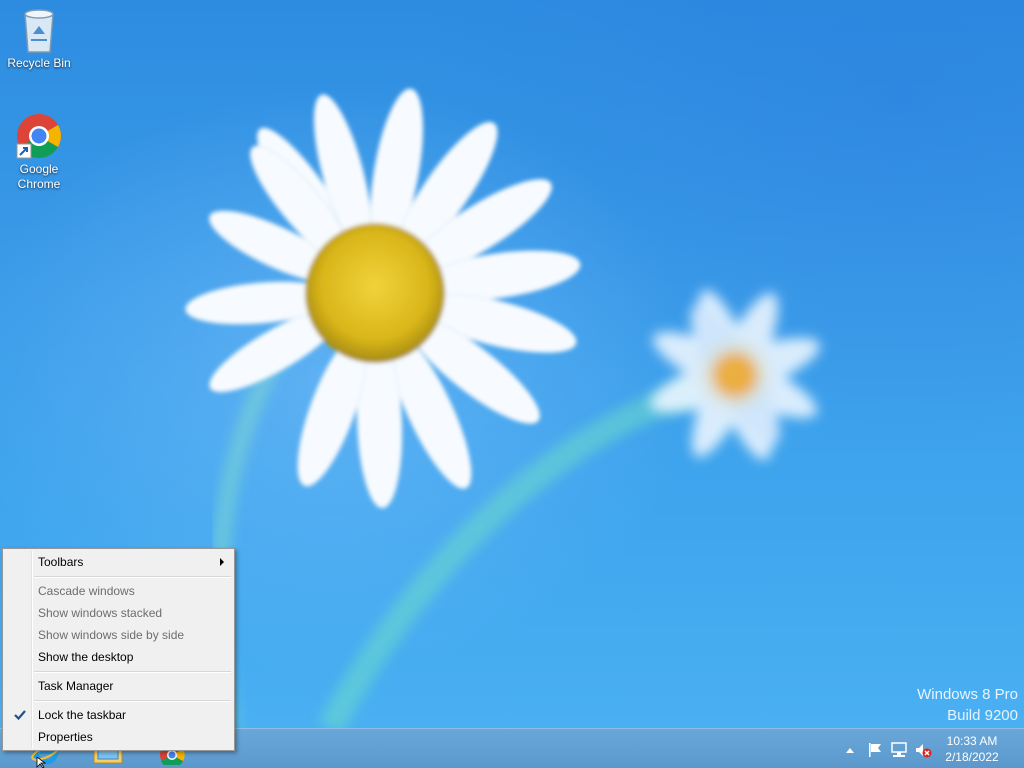 The width and height of the screenshot is (1024, 768). Describe the element at coordinates (39, 31) in the screenshot. I see `recycle-bin-icon` at that location.